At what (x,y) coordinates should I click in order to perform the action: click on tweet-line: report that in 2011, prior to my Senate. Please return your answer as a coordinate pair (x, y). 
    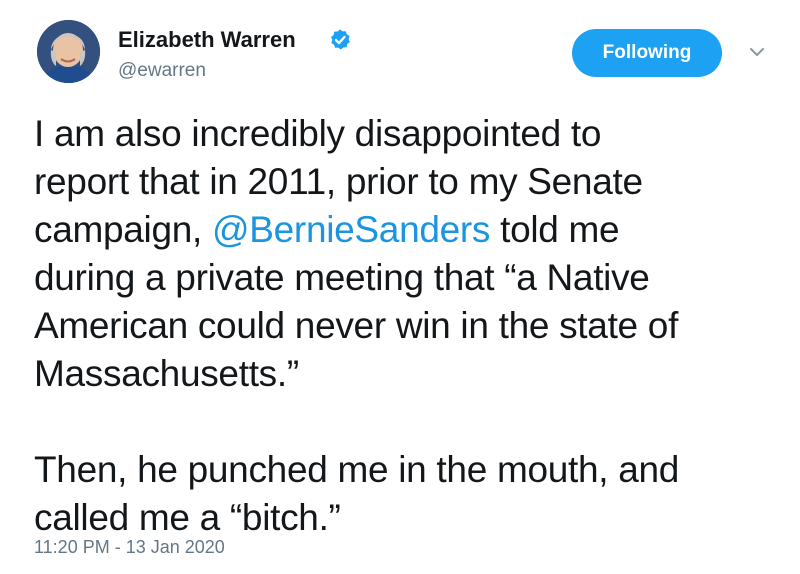
    Looking at the image, I should click on (338, 181).